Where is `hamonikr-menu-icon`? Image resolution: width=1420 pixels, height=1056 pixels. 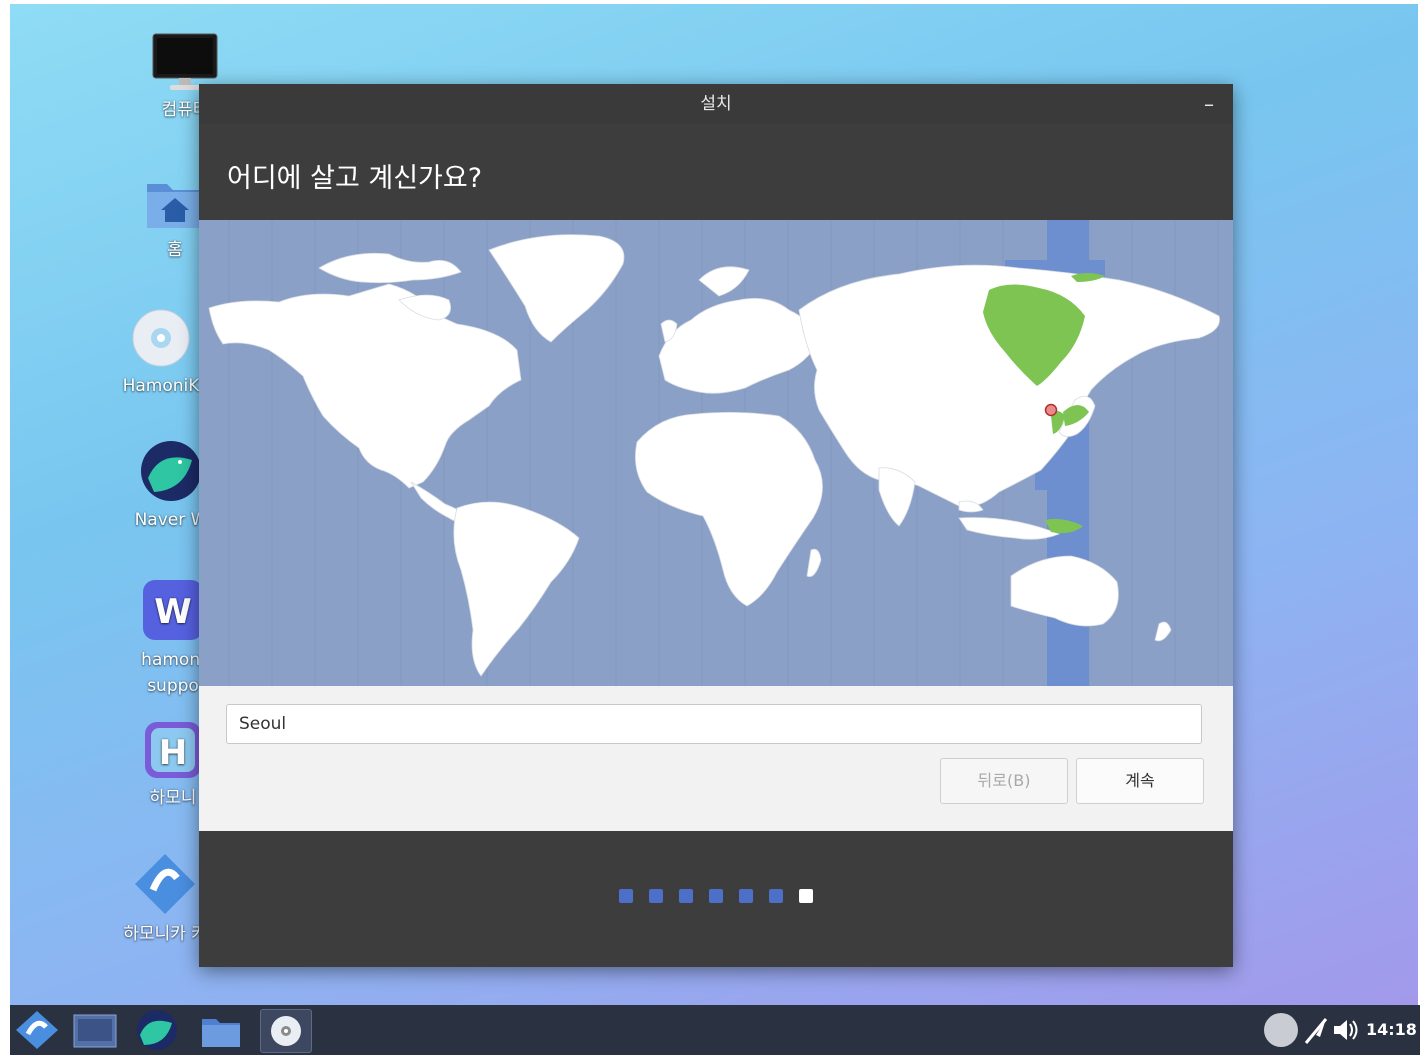
hamonikr-menu-icon is located at coordinates (37, 1030).